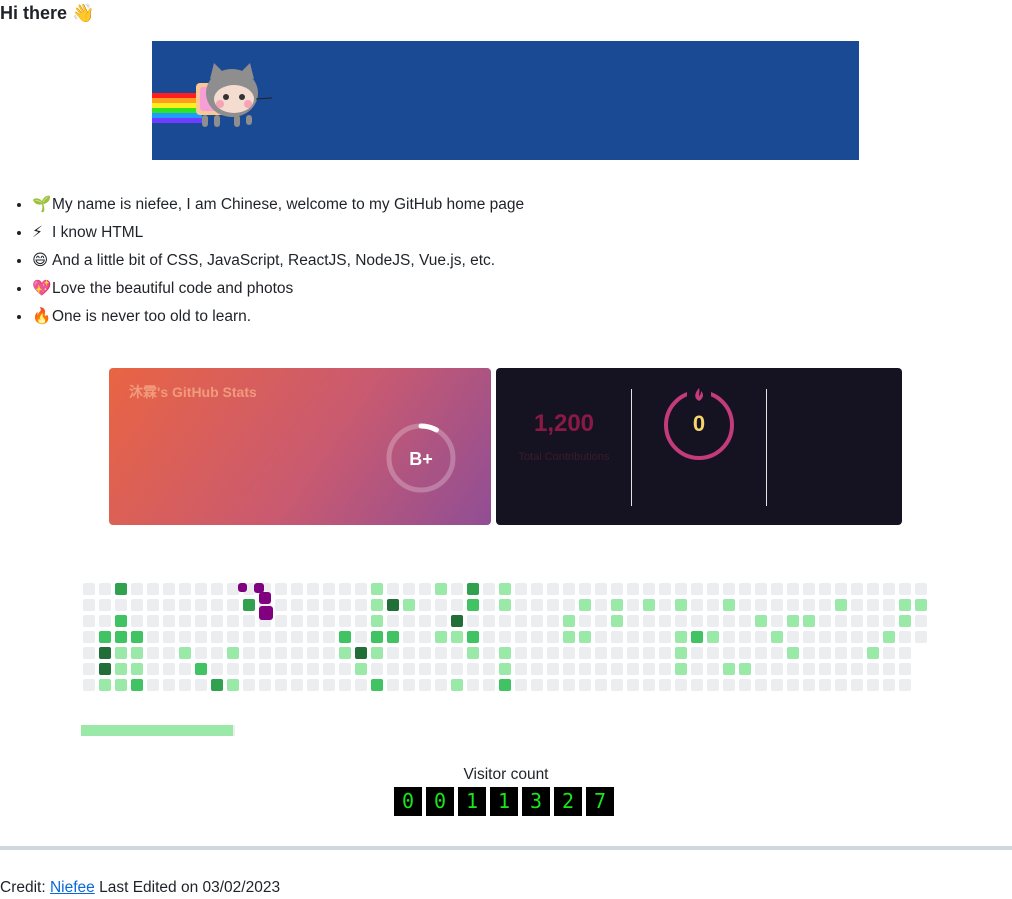 This screenshot has height=899, width=1012. I want to click on counter-digit: 1, so click(472, 801).